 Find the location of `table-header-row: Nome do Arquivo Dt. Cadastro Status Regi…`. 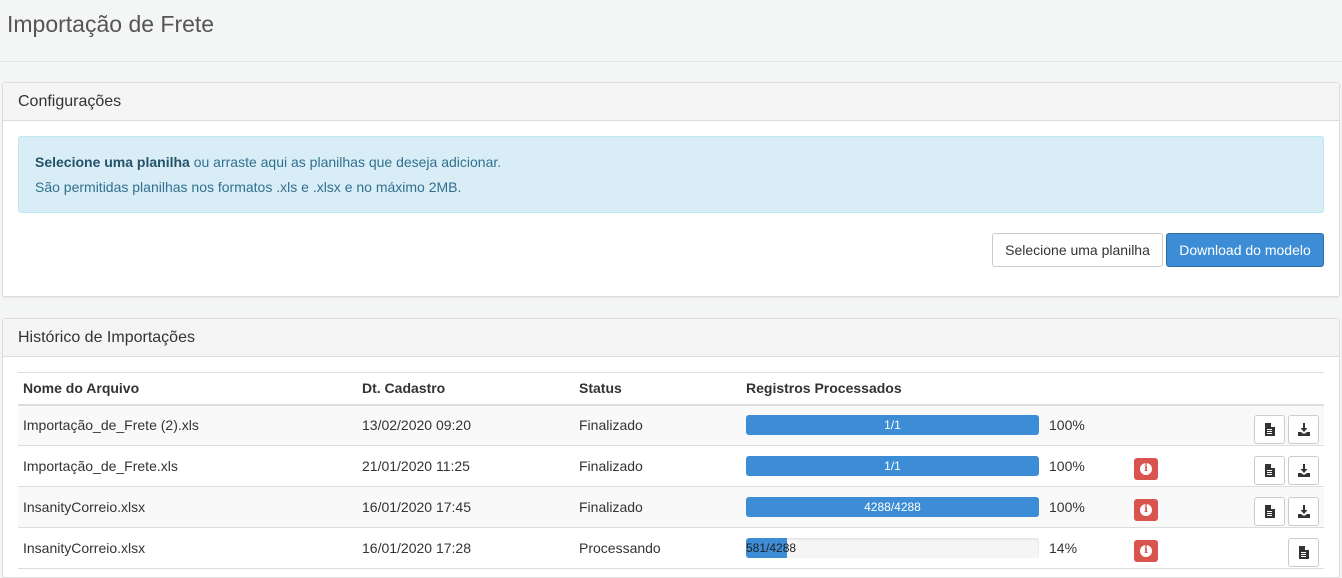

table-header-row: Nome do Arquivo Dt. Cadastro Status Regi… is located at coordinates (671, 388).